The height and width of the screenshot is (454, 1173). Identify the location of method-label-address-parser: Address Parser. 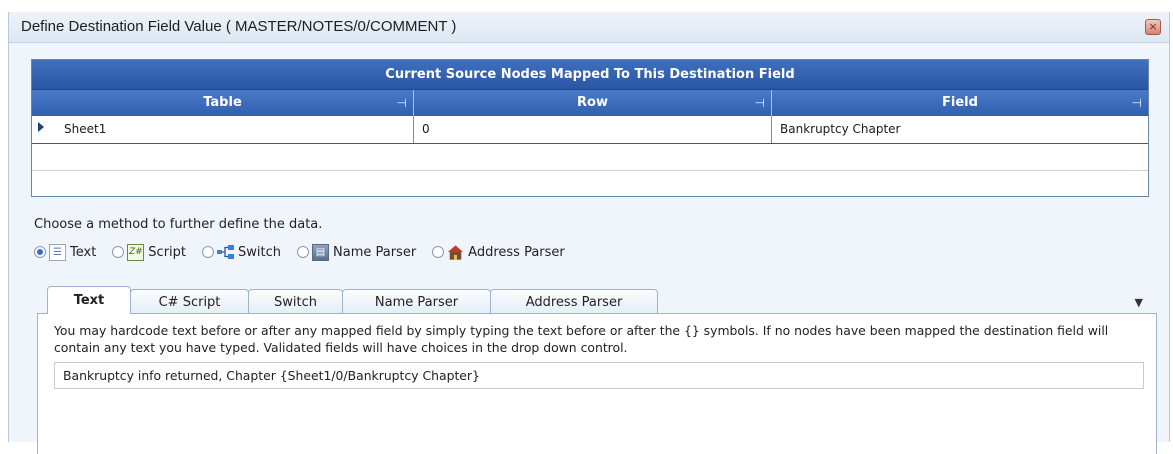
(516, 252).